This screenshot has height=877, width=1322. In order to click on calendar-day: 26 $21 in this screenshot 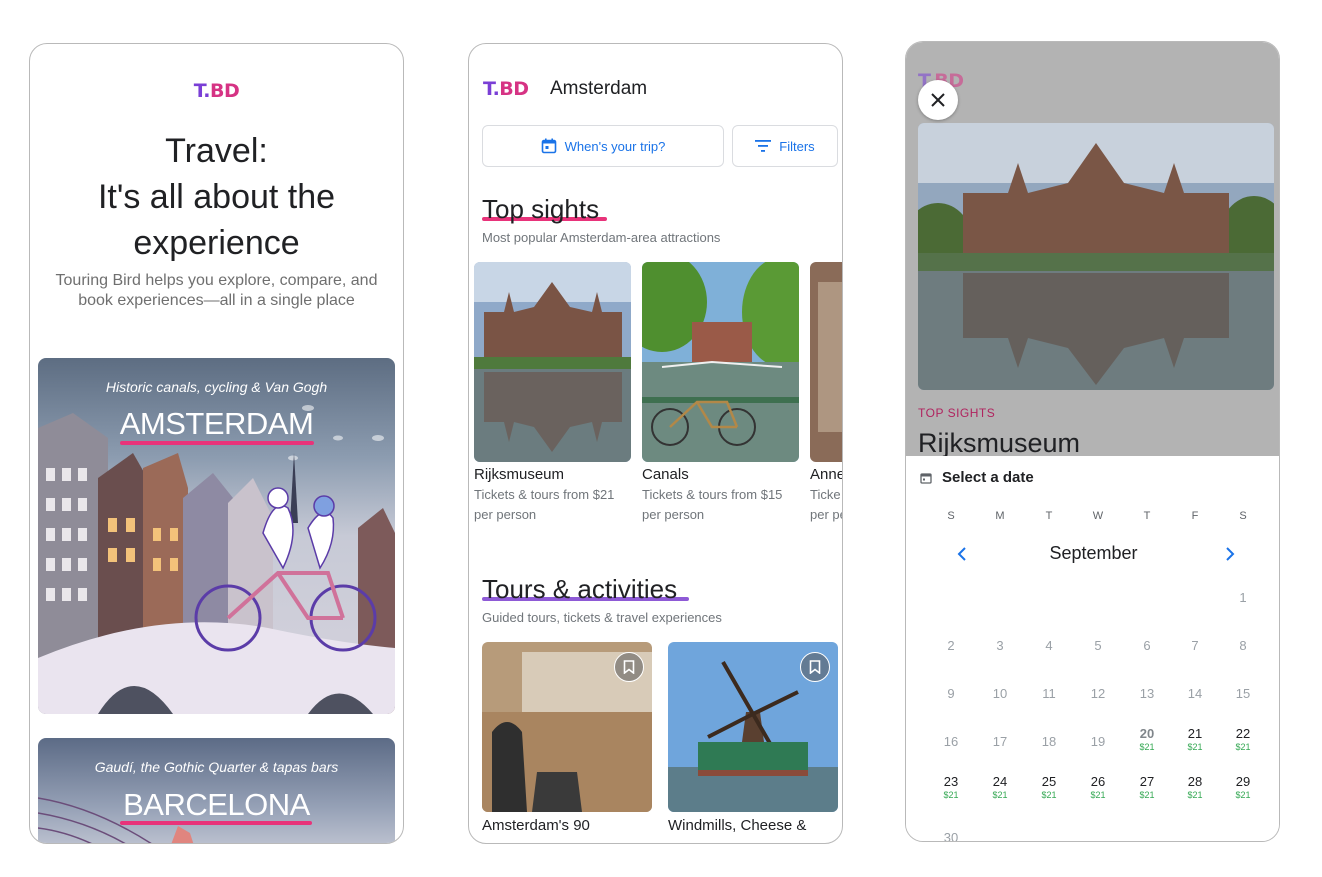, I will do `click(1098, 787)`.